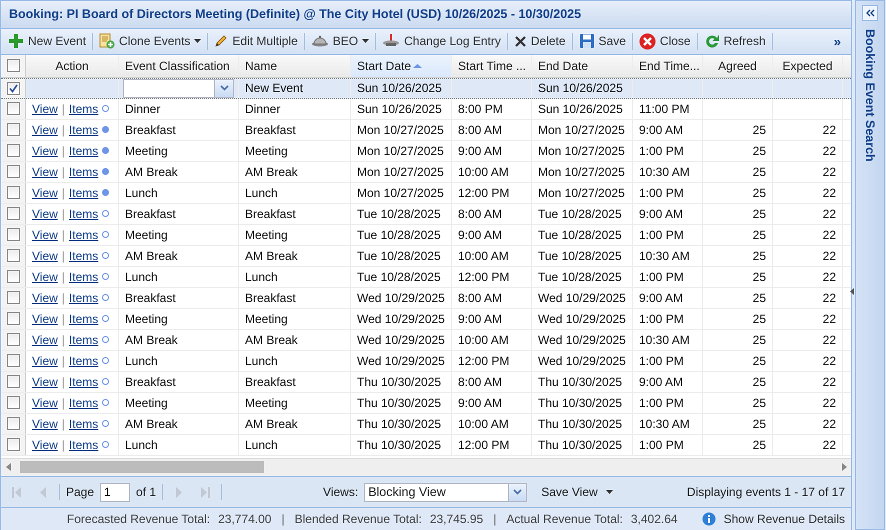  I want to click on table-cell: Dinner, so click(295, 108).